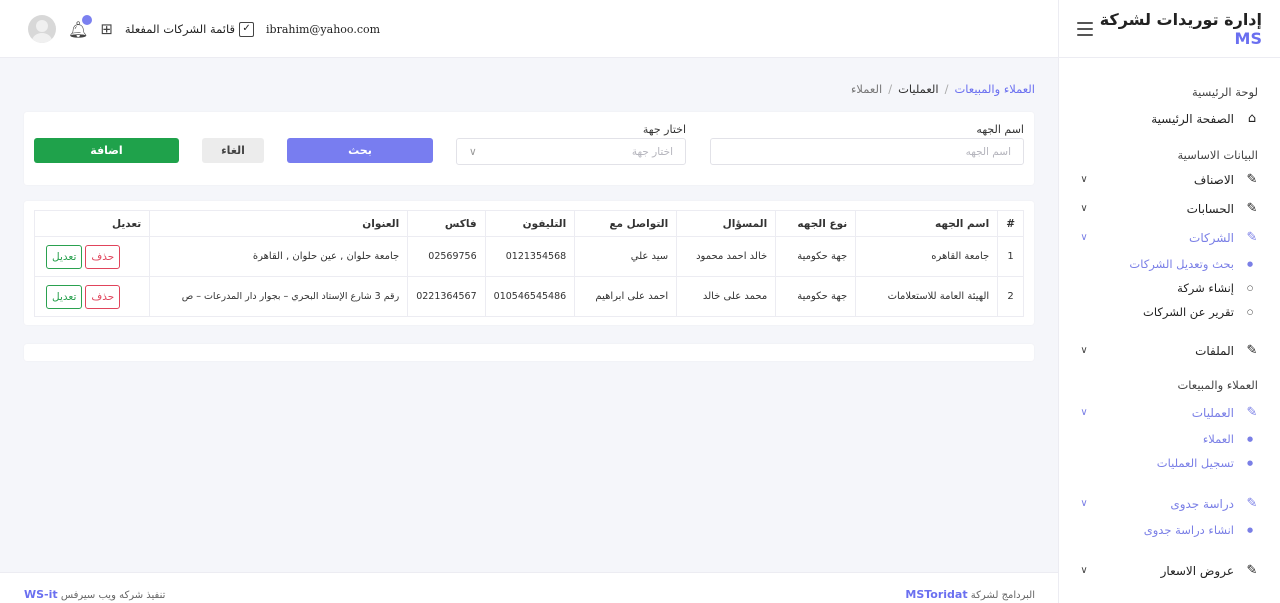 This screenshot has height=603, width=1280. I want to click on sidebar-sub-create-feasibility: ● انشاء دراسة جدوى, so click(1169, 530).